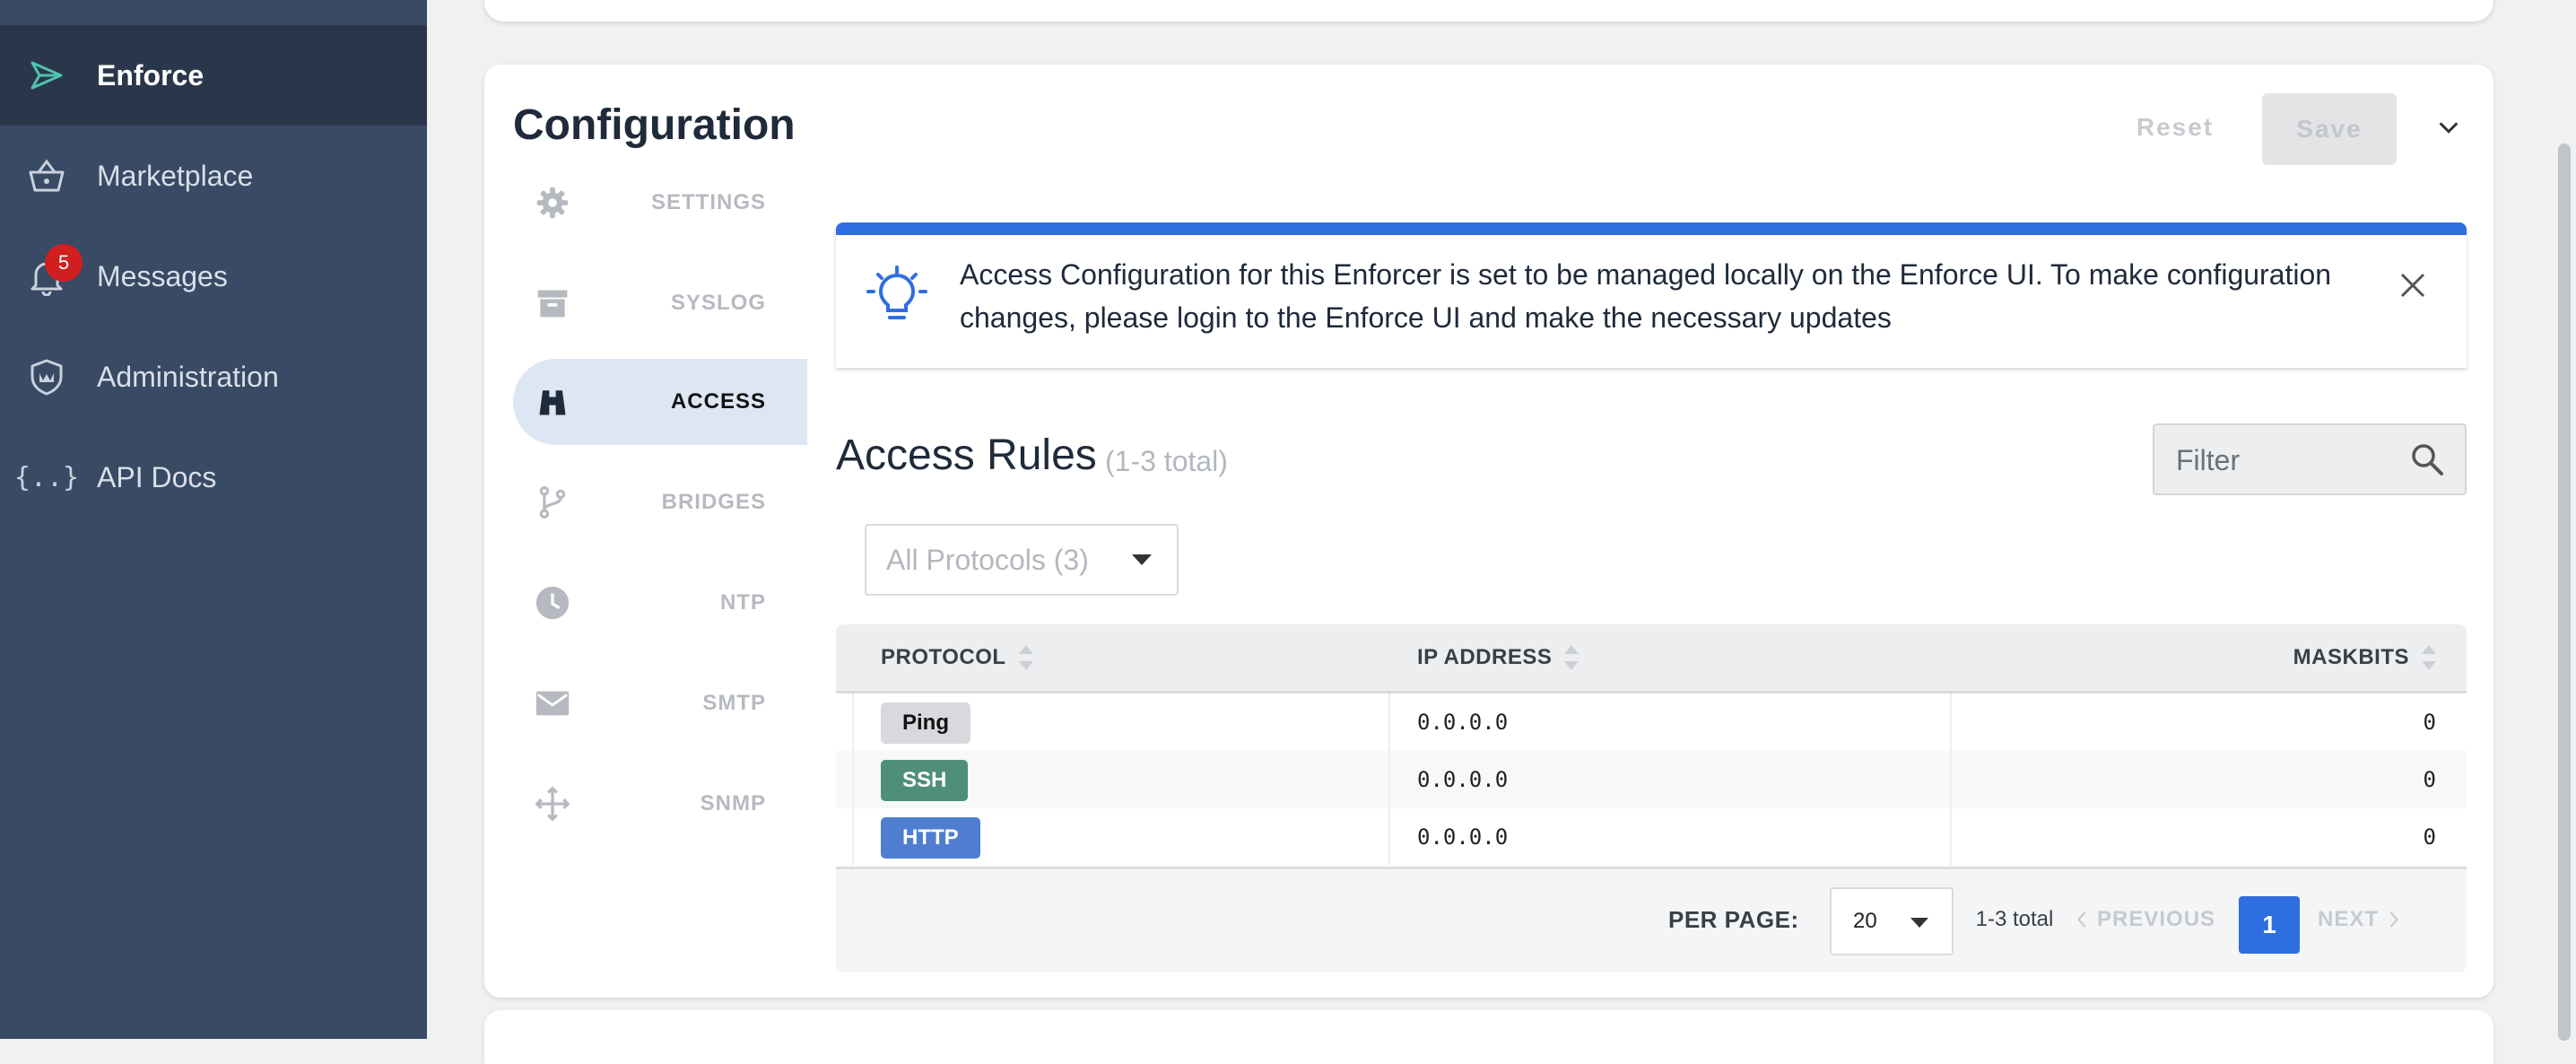 The height and width of the screenshot is (1064, 2576). What do you see at coordinates (2292, 460) in the screenshot?
I see `filter-input` at bounding box center [2292, 460].